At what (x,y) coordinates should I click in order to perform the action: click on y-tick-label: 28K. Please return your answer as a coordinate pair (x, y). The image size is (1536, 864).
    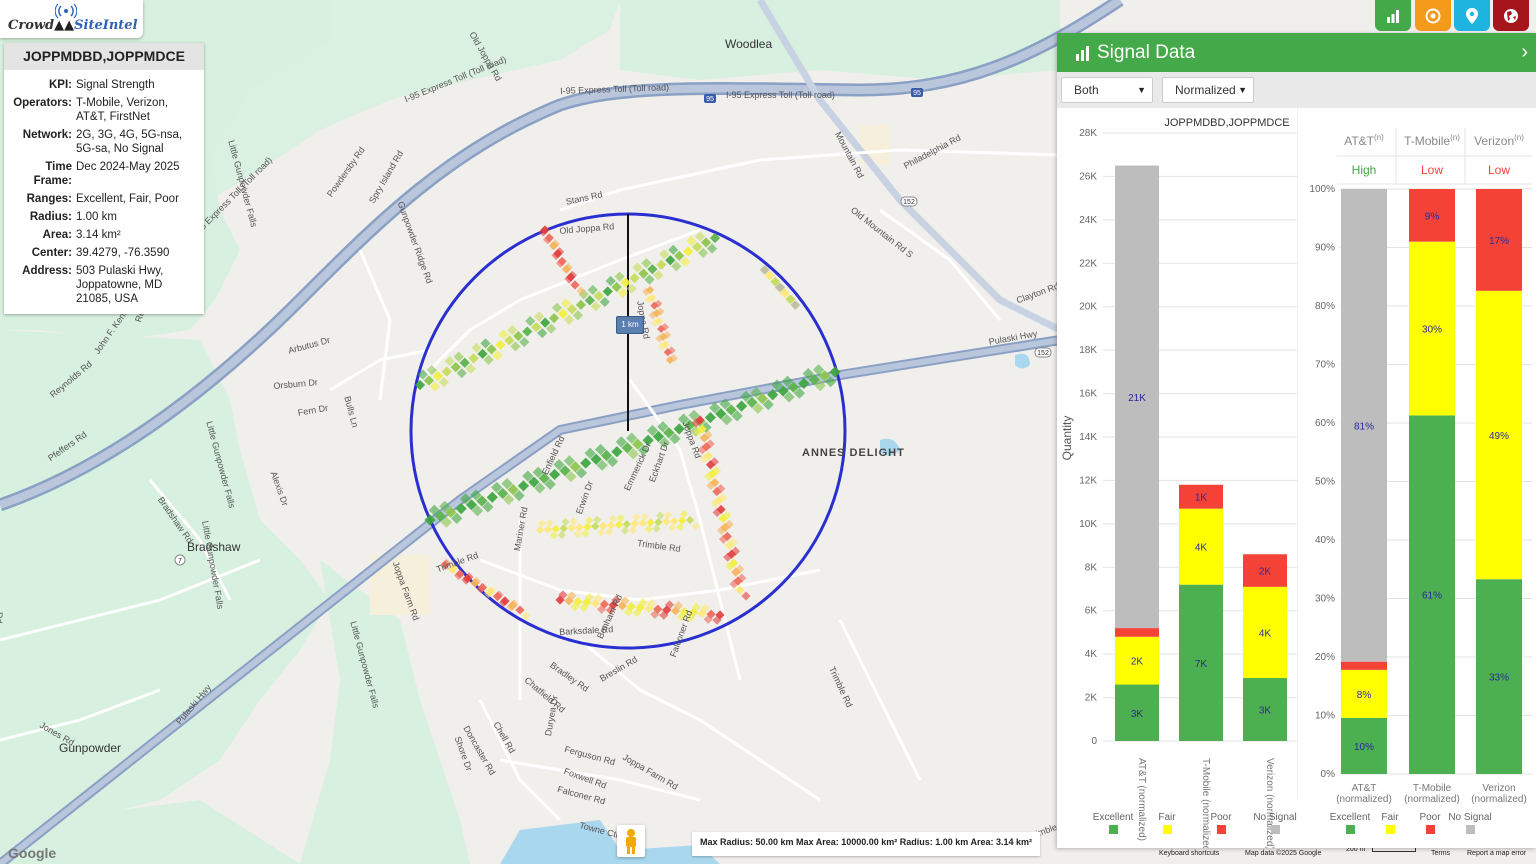
    Looking at the image, I should click on (1088, 133).